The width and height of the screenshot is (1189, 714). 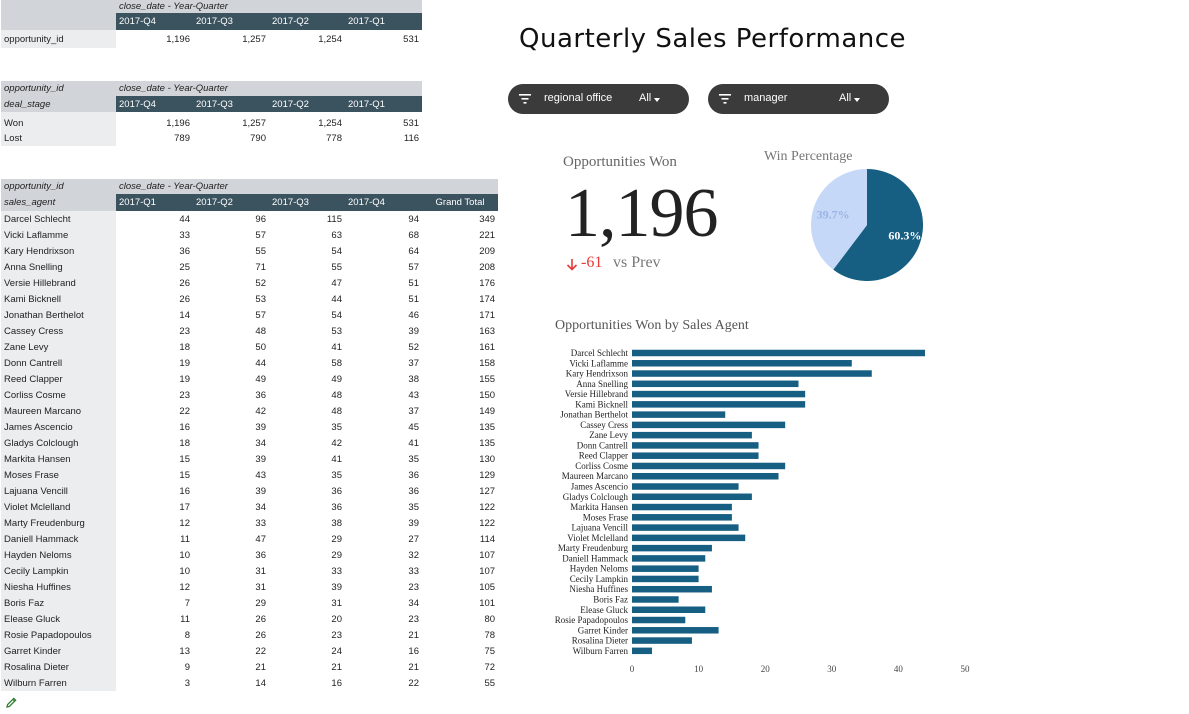 What do you see at coordinates (260, 395) in the screenshot?
I see `cell-value: 36` at bounding box center [260, 395].